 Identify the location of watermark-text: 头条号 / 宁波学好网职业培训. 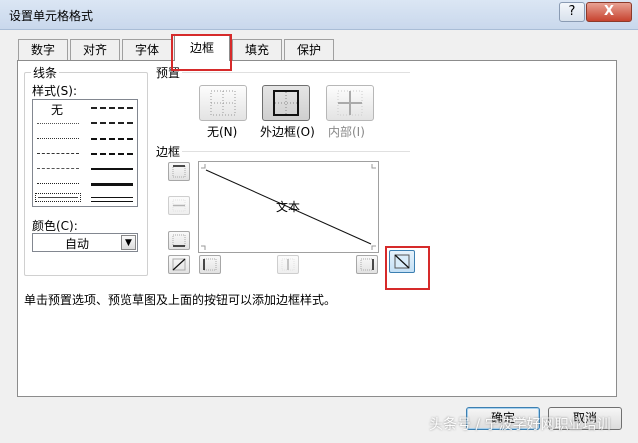
(520, 425).